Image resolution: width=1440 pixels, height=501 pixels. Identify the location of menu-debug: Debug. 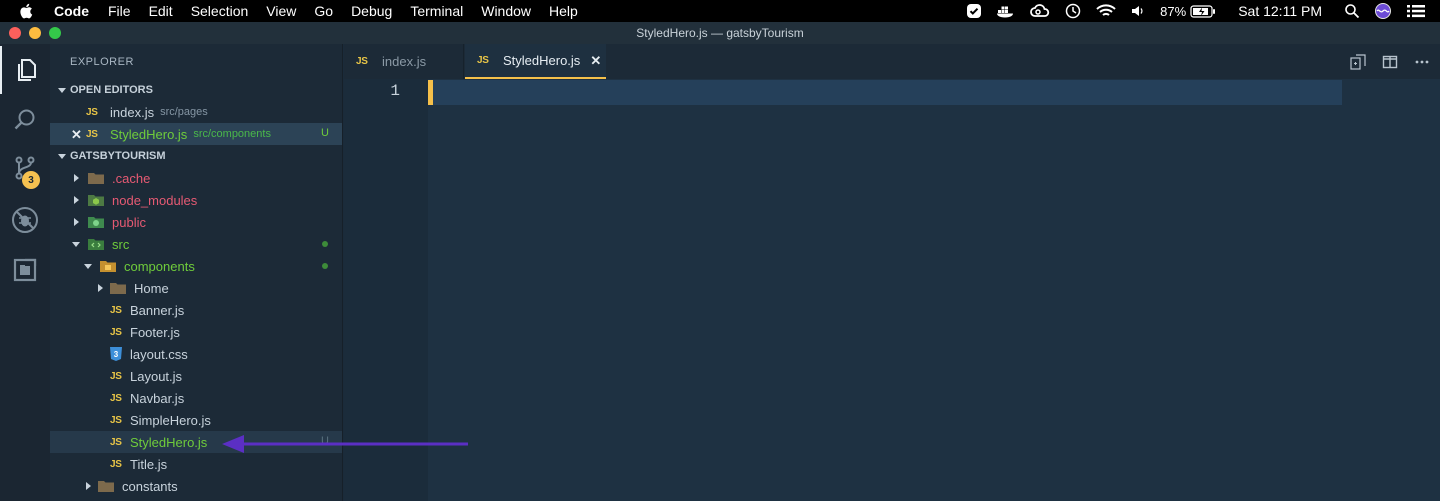
(371, 11).